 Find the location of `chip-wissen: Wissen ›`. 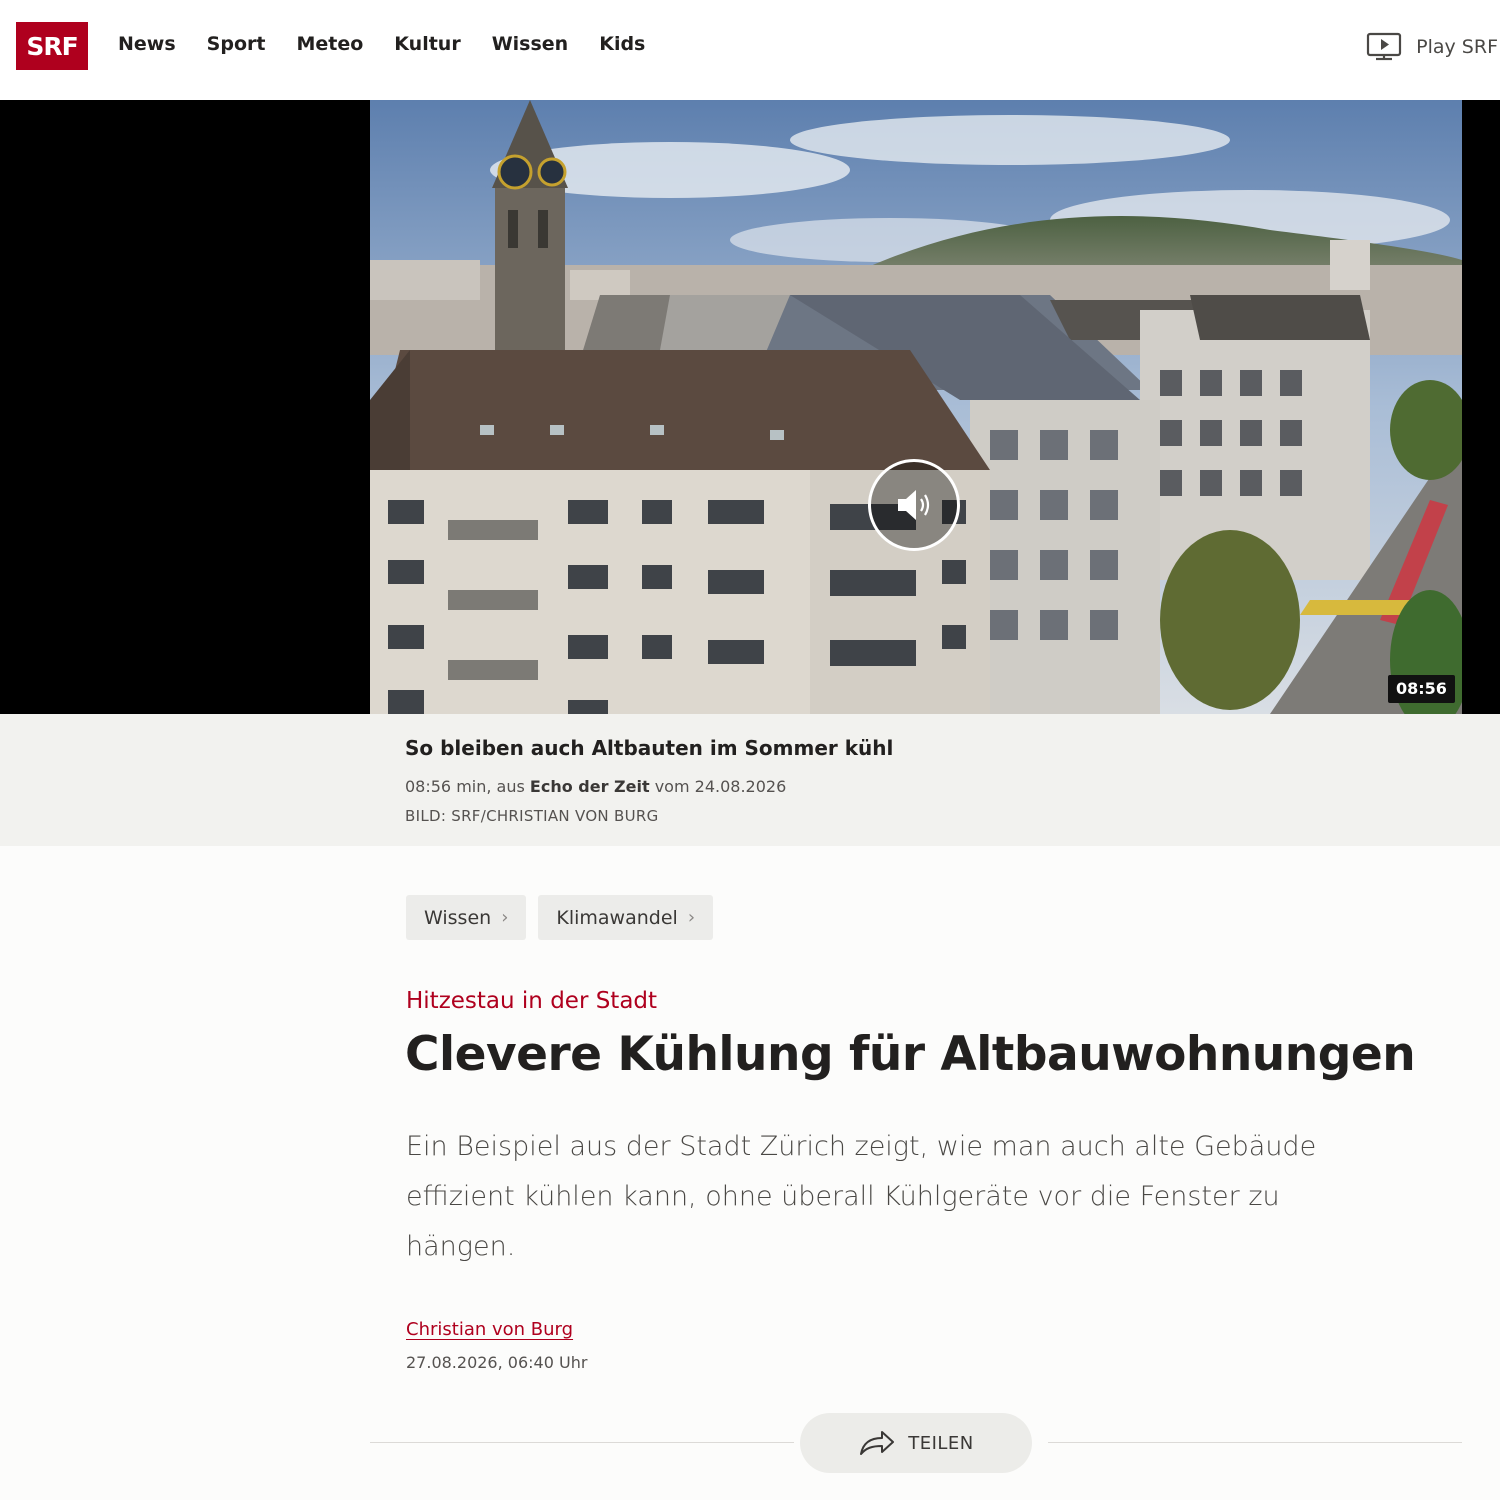

chip-wissen: Wissen › is located at coordinates (466, 917).